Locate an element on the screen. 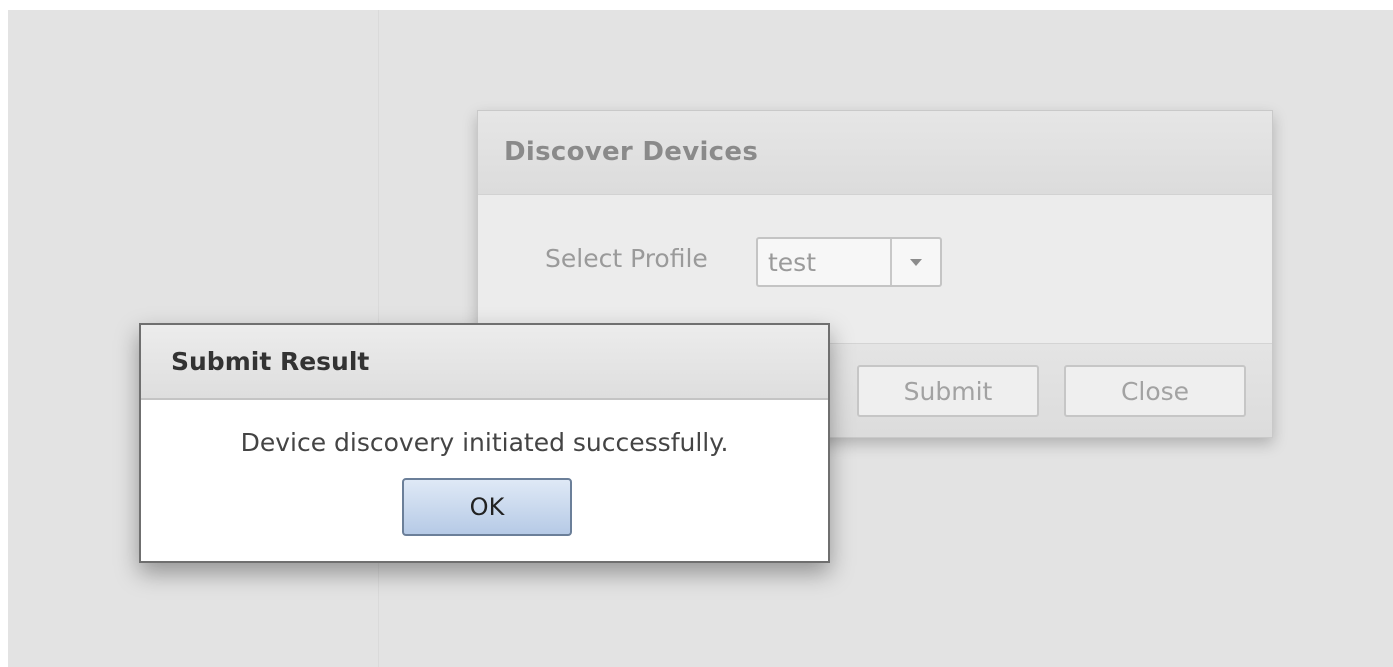 The image size is (1393, 667). profile-select: test is located at coordinates (849, 262).